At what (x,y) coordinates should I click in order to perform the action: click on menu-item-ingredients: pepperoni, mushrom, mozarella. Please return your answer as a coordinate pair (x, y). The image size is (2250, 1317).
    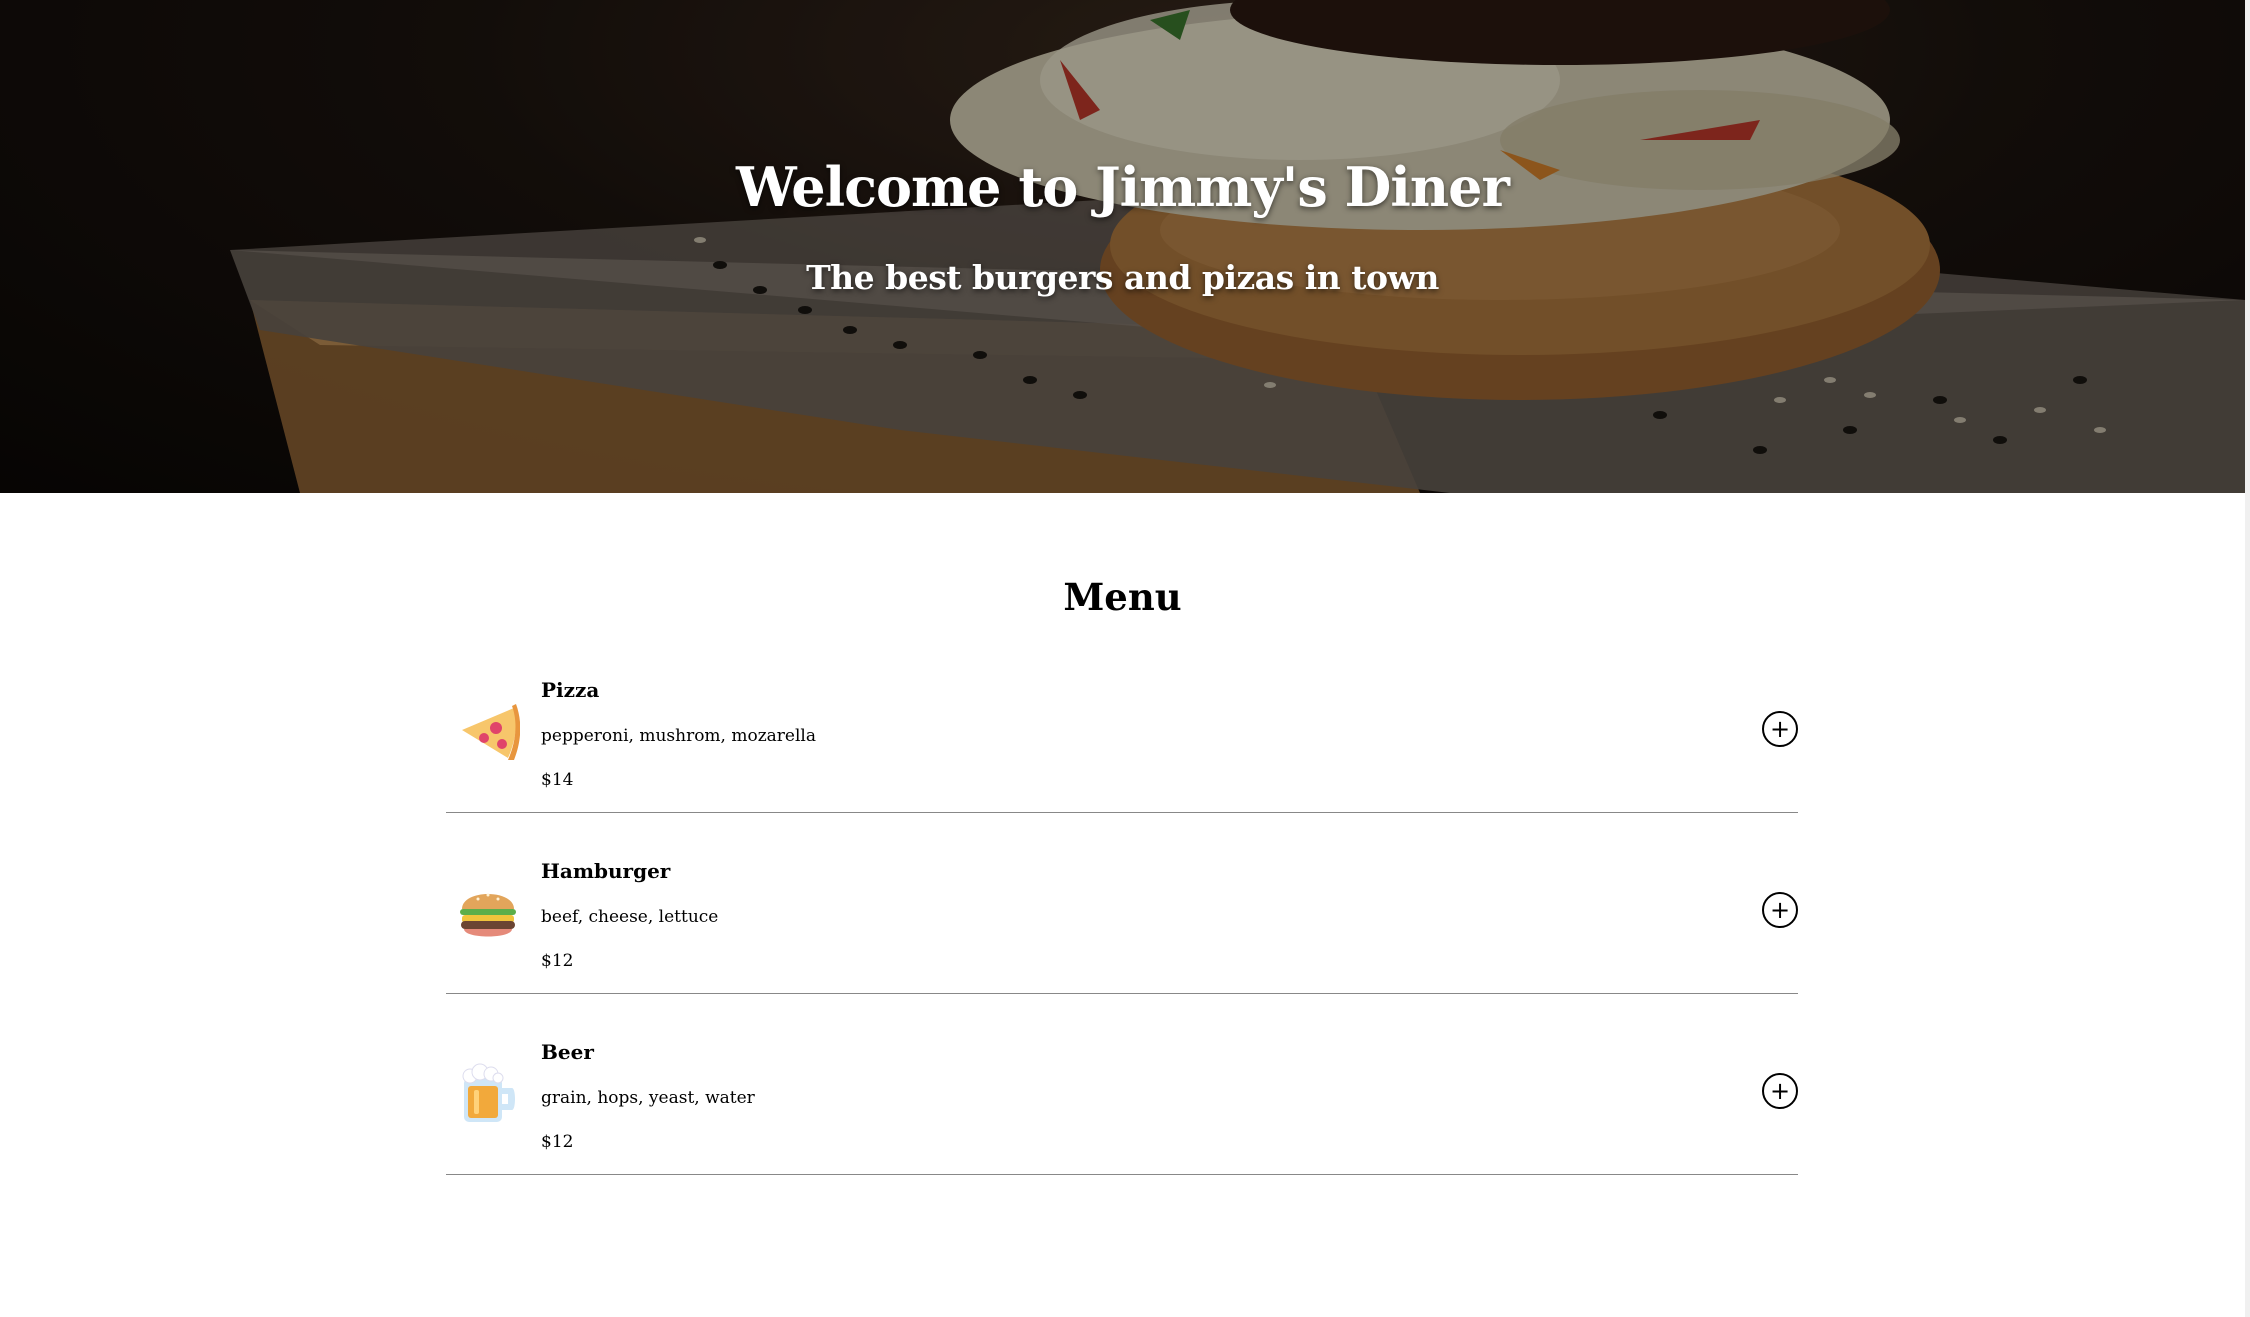
    Looking at the image, I should click on (678, 736).